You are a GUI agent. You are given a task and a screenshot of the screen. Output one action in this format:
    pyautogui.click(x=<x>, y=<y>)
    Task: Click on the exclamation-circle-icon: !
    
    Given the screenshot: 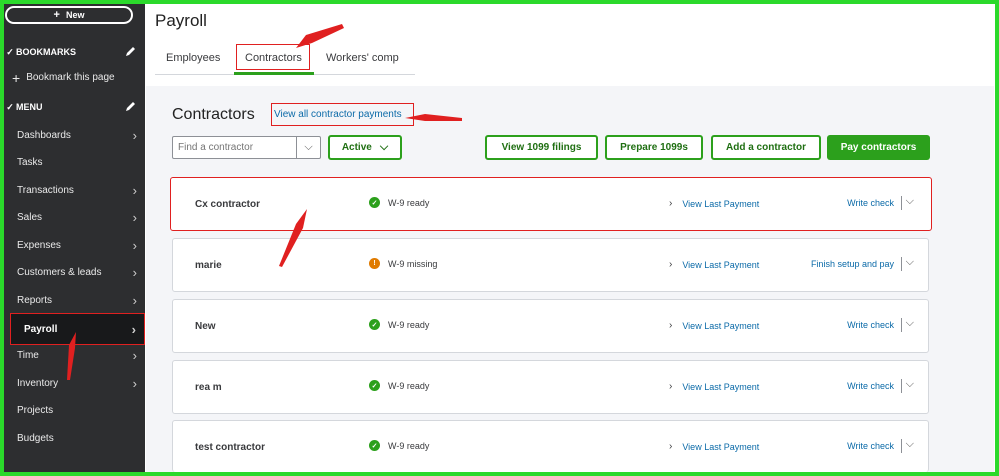 What is the action you would take?
    pyautogui.click(x=374, y=263)
    